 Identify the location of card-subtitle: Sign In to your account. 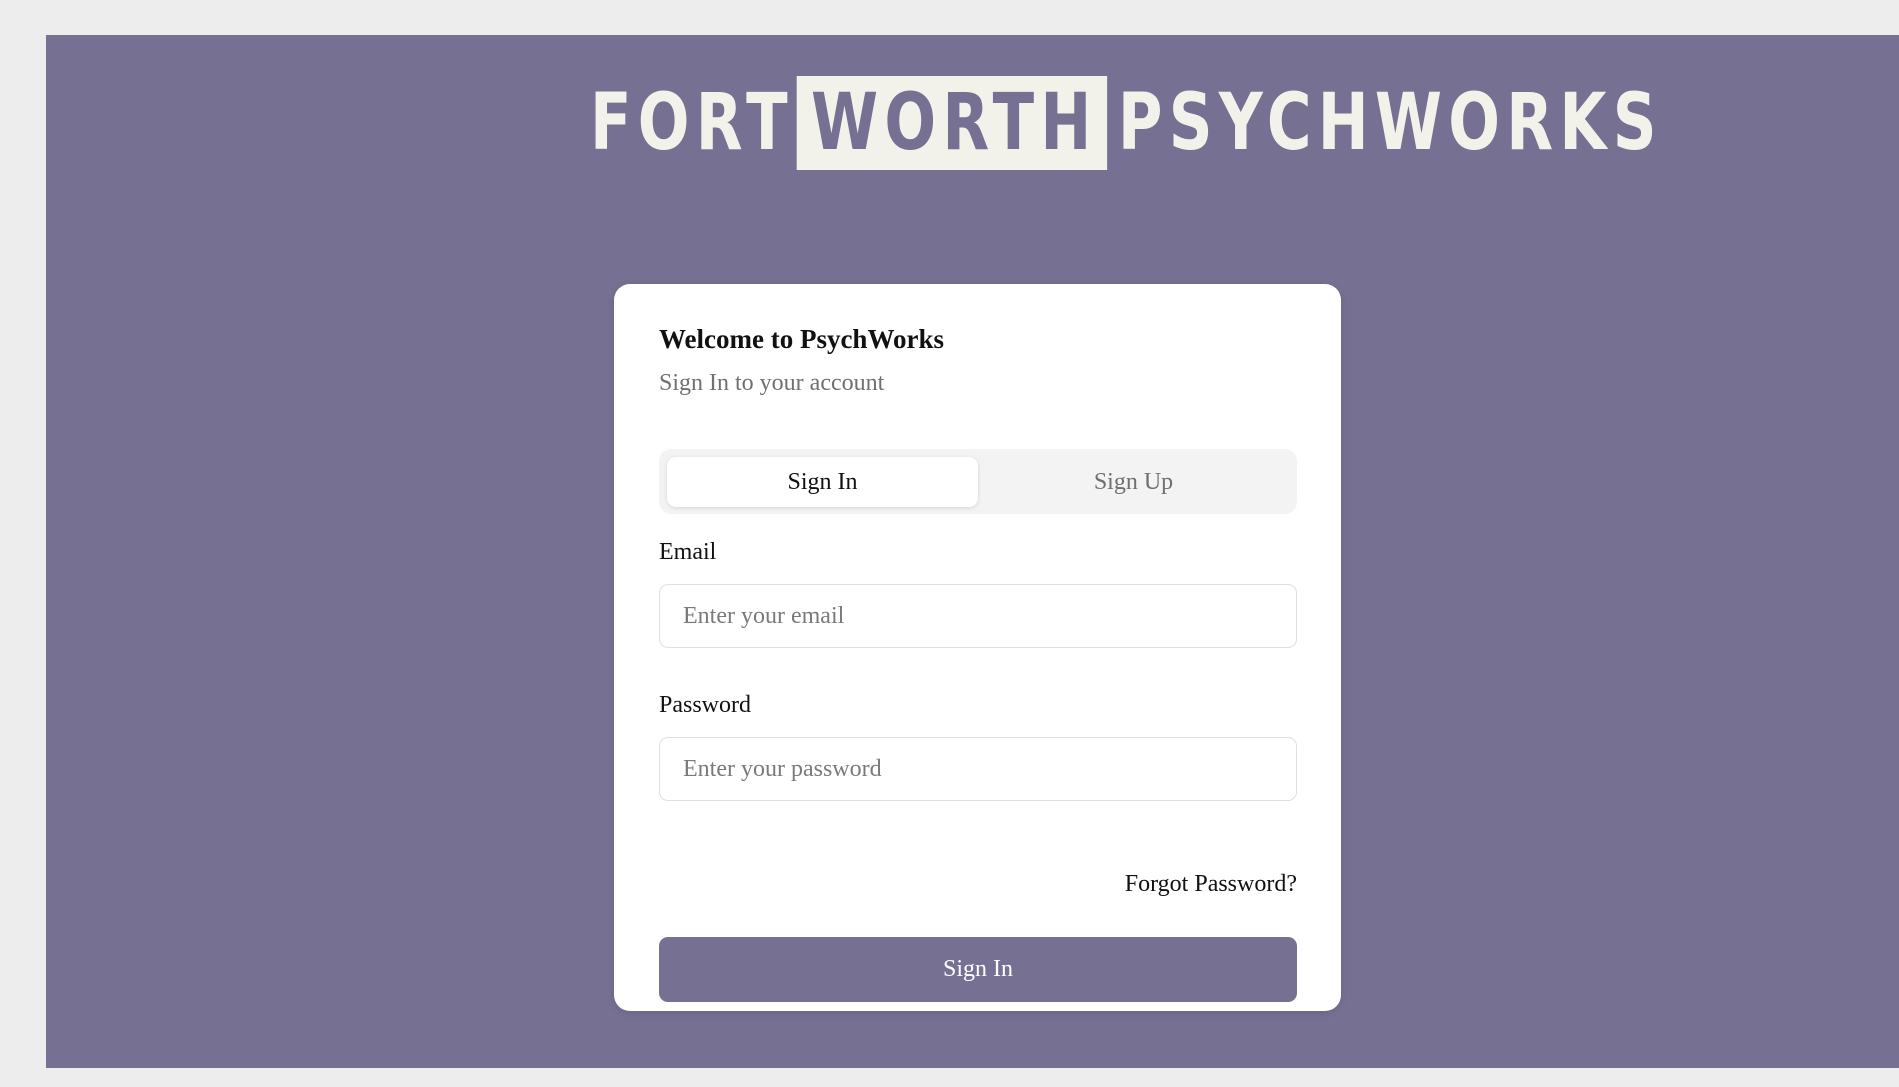
(772, 383).